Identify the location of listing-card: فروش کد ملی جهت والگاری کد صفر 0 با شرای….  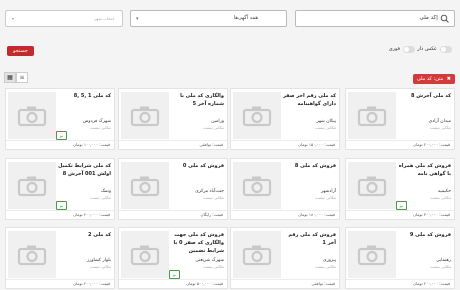
(173, 258).